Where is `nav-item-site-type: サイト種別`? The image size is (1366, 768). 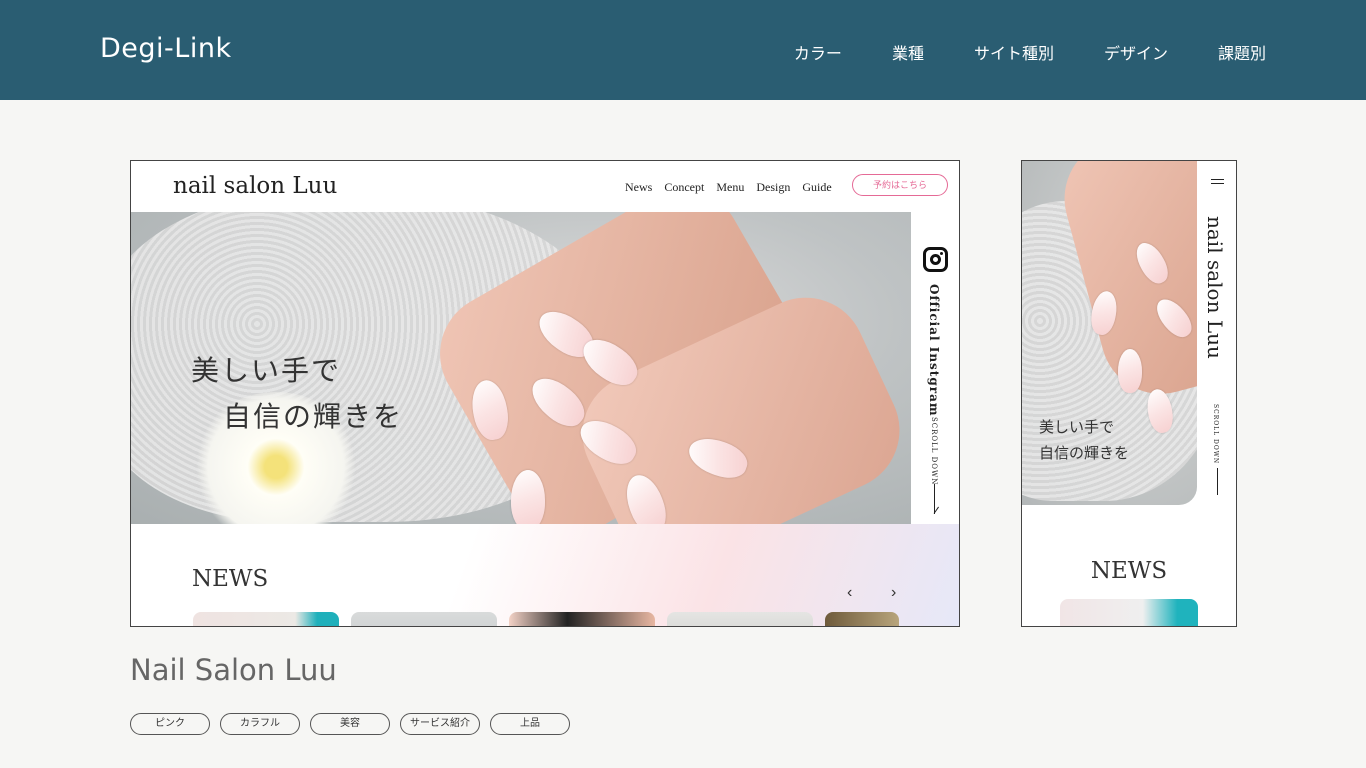
nav-item-site-type: サイト種別 is located at coordinates (1014, 52).